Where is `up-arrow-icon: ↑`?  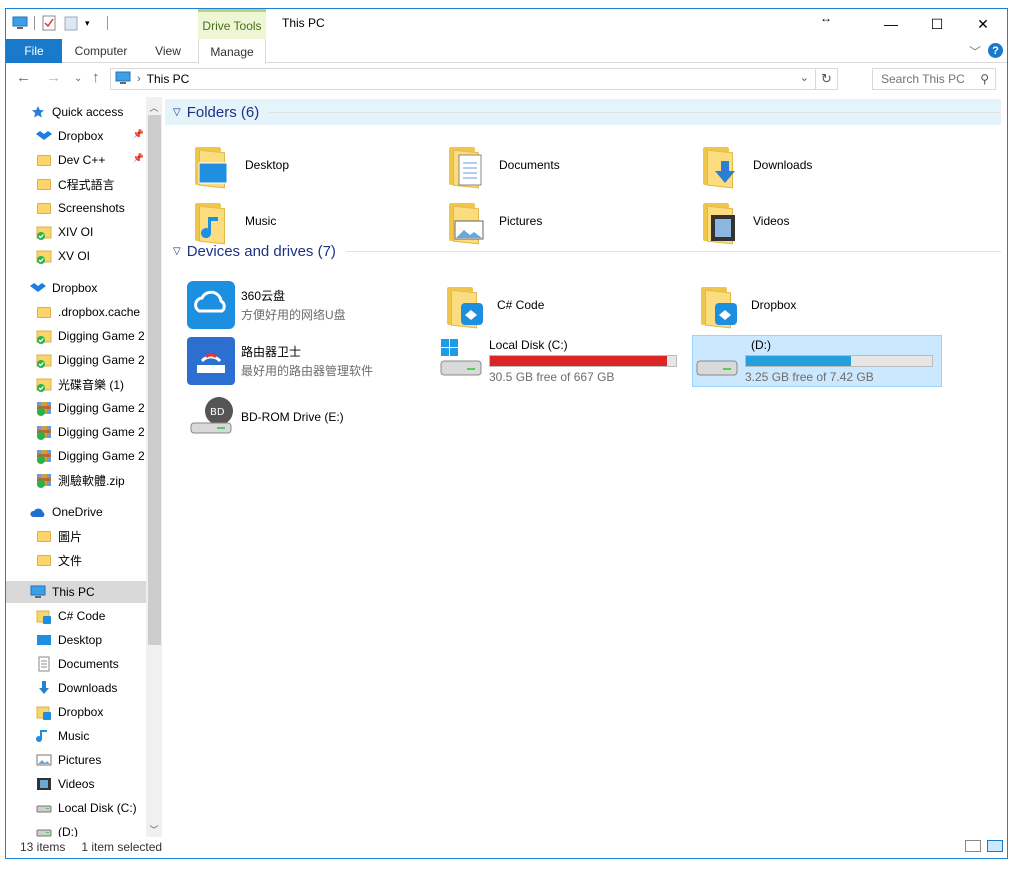 up-arrow-icon: ↑ is located at coordinates (96, 77).